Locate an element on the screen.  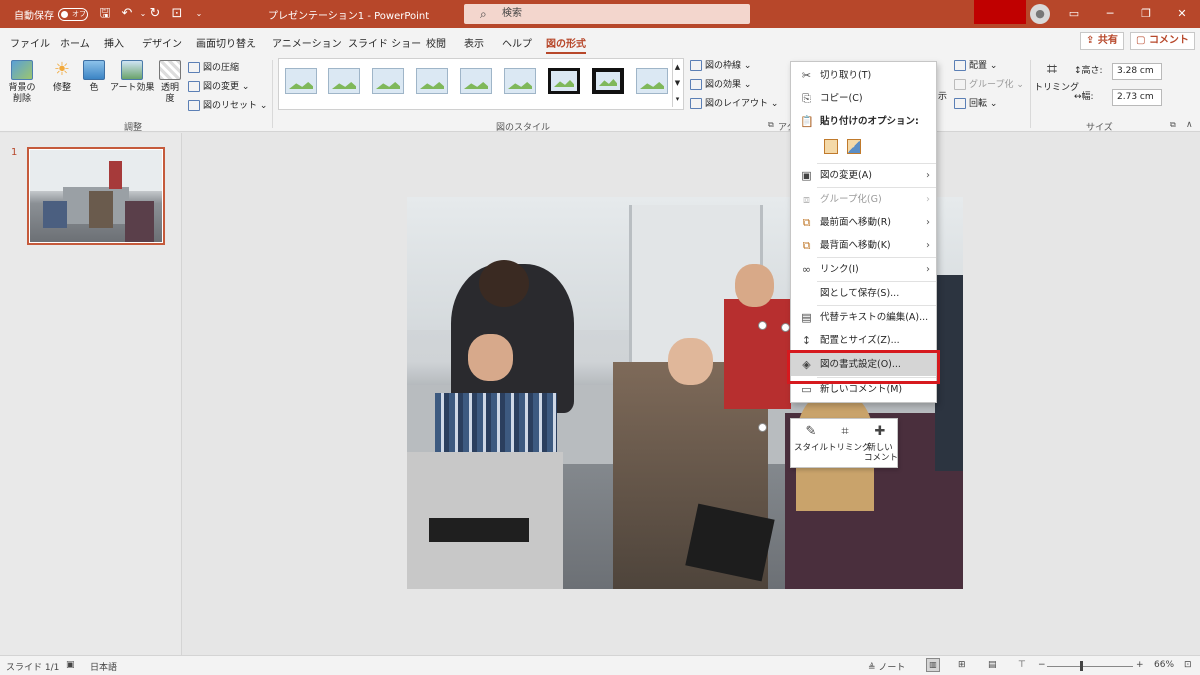
tab-home: ホーム is located at coordinates (75, 42).